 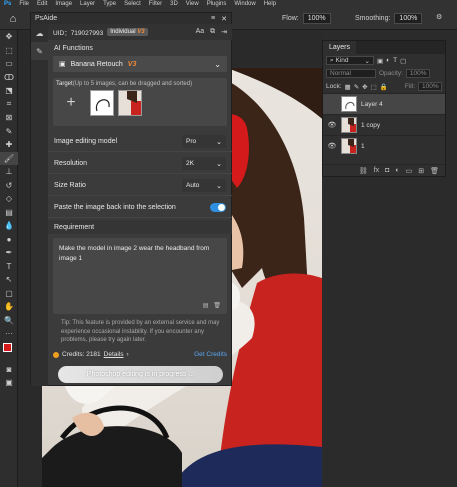 What do you see at coordinates (417, 73) in the screenshot?
I see `opacity-input: 100%` at bounding box center [417, 73].